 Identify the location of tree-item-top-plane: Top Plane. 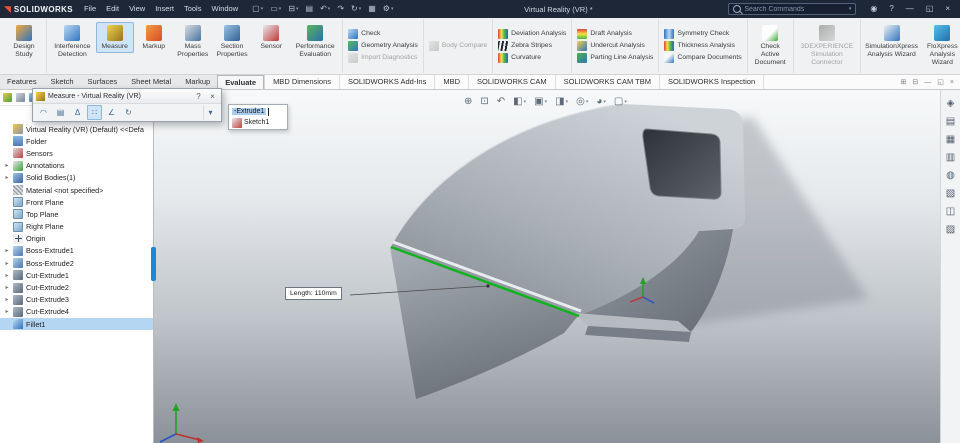
(76, 214).